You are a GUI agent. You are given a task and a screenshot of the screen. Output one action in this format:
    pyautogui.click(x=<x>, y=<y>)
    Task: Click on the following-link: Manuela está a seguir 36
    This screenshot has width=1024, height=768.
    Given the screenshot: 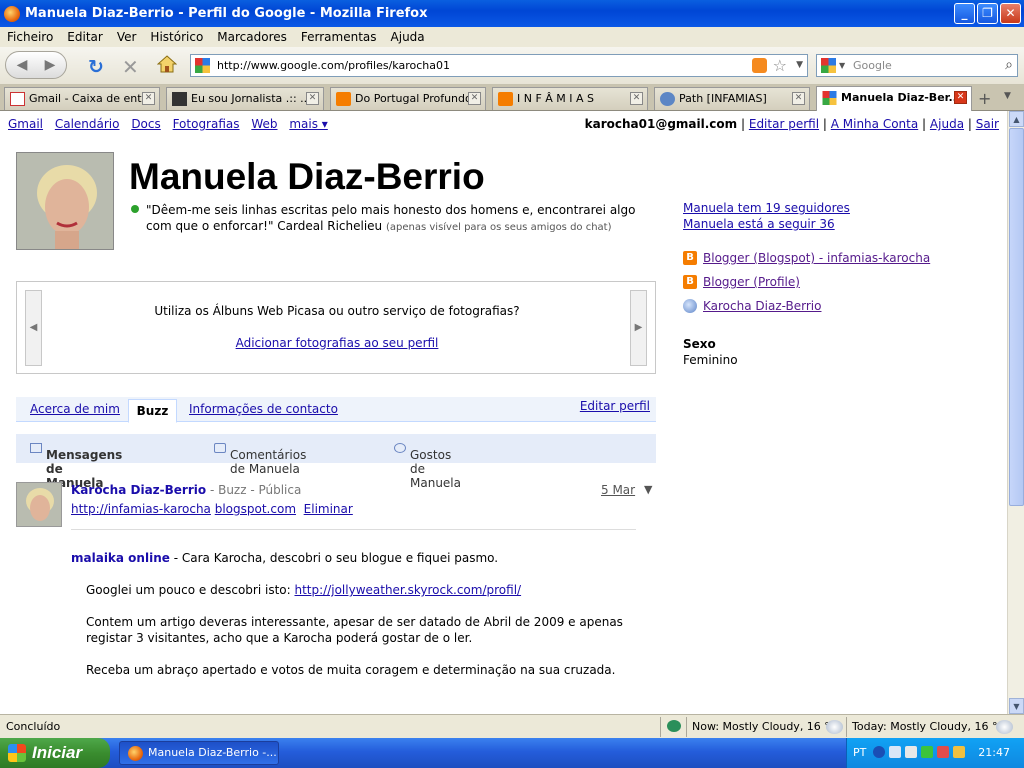 What is the action you would take?
    pyautogui.click(x=759, y=224)
    